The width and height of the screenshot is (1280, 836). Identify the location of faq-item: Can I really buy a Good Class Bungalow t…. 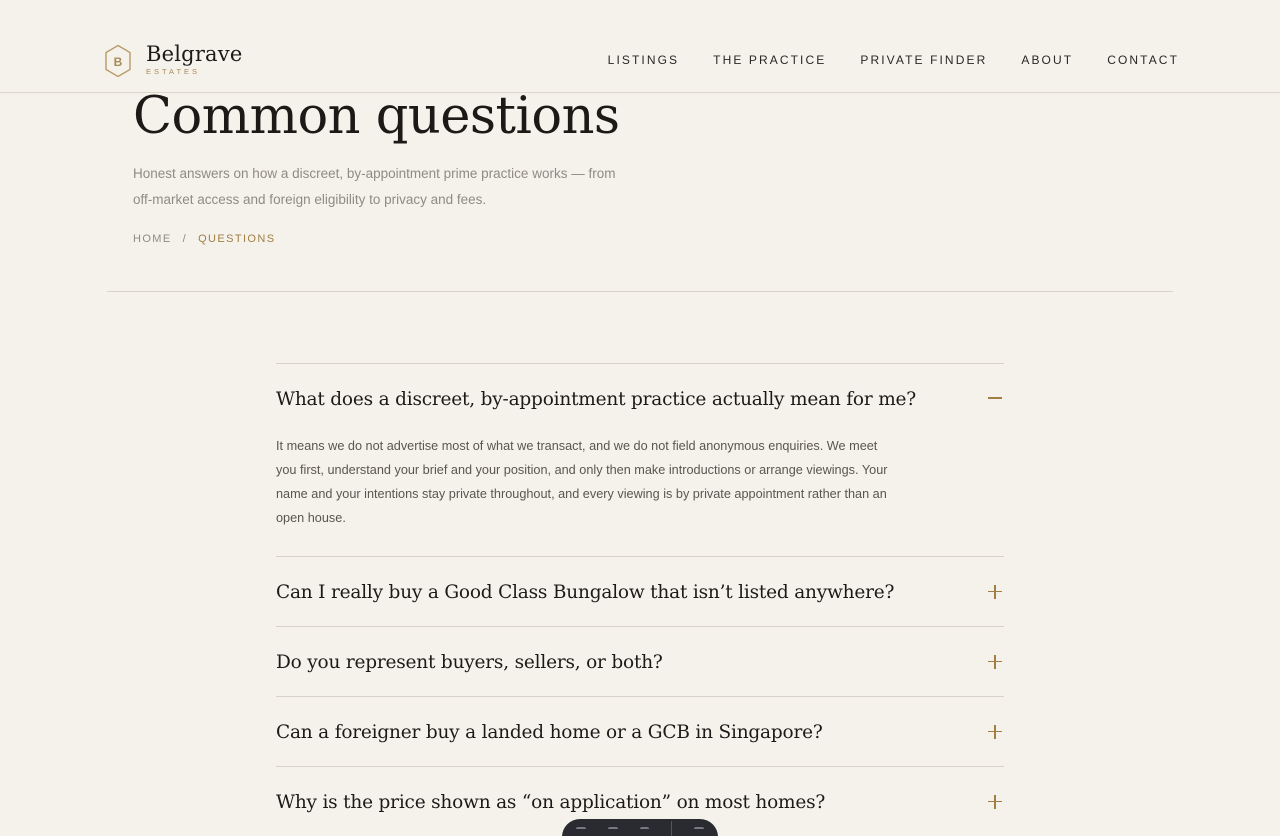
(640, 592).